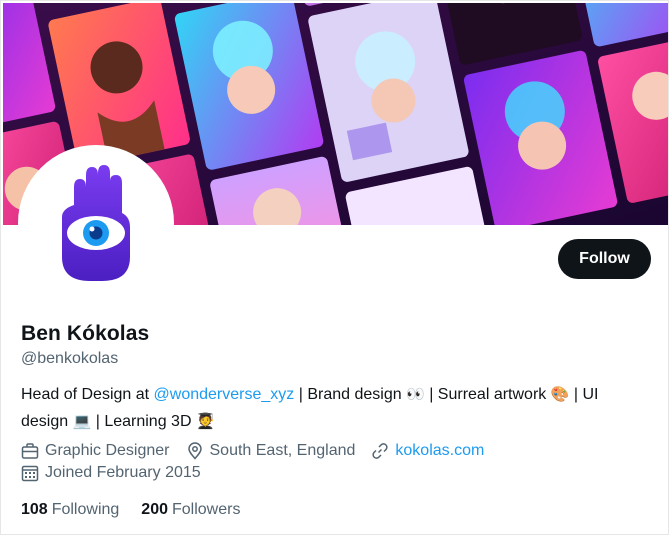 The height and width of the screenshot is (537, 671). I want to click on calendar-icon, so click(30, 473).